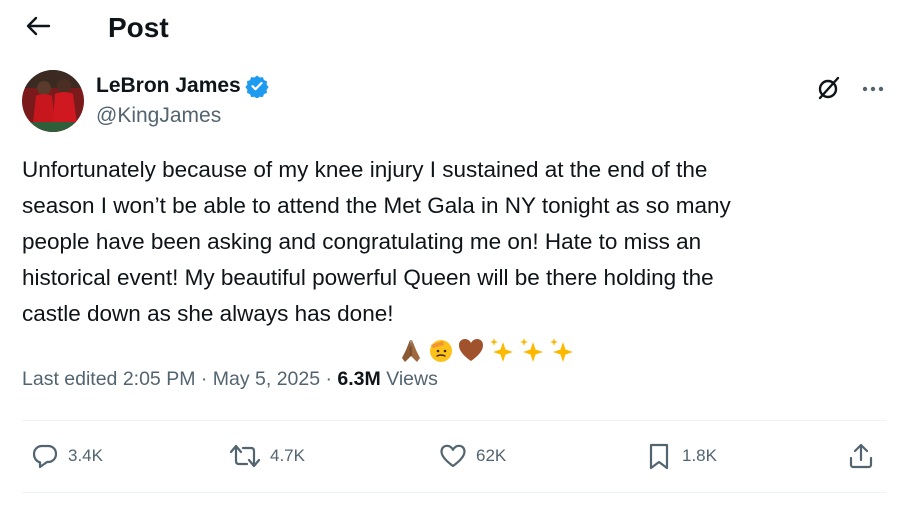 The image size is (900, 506). Describe the element at coordinates (450, 28) in the screenshot. I see `post-header: Post` at that location.